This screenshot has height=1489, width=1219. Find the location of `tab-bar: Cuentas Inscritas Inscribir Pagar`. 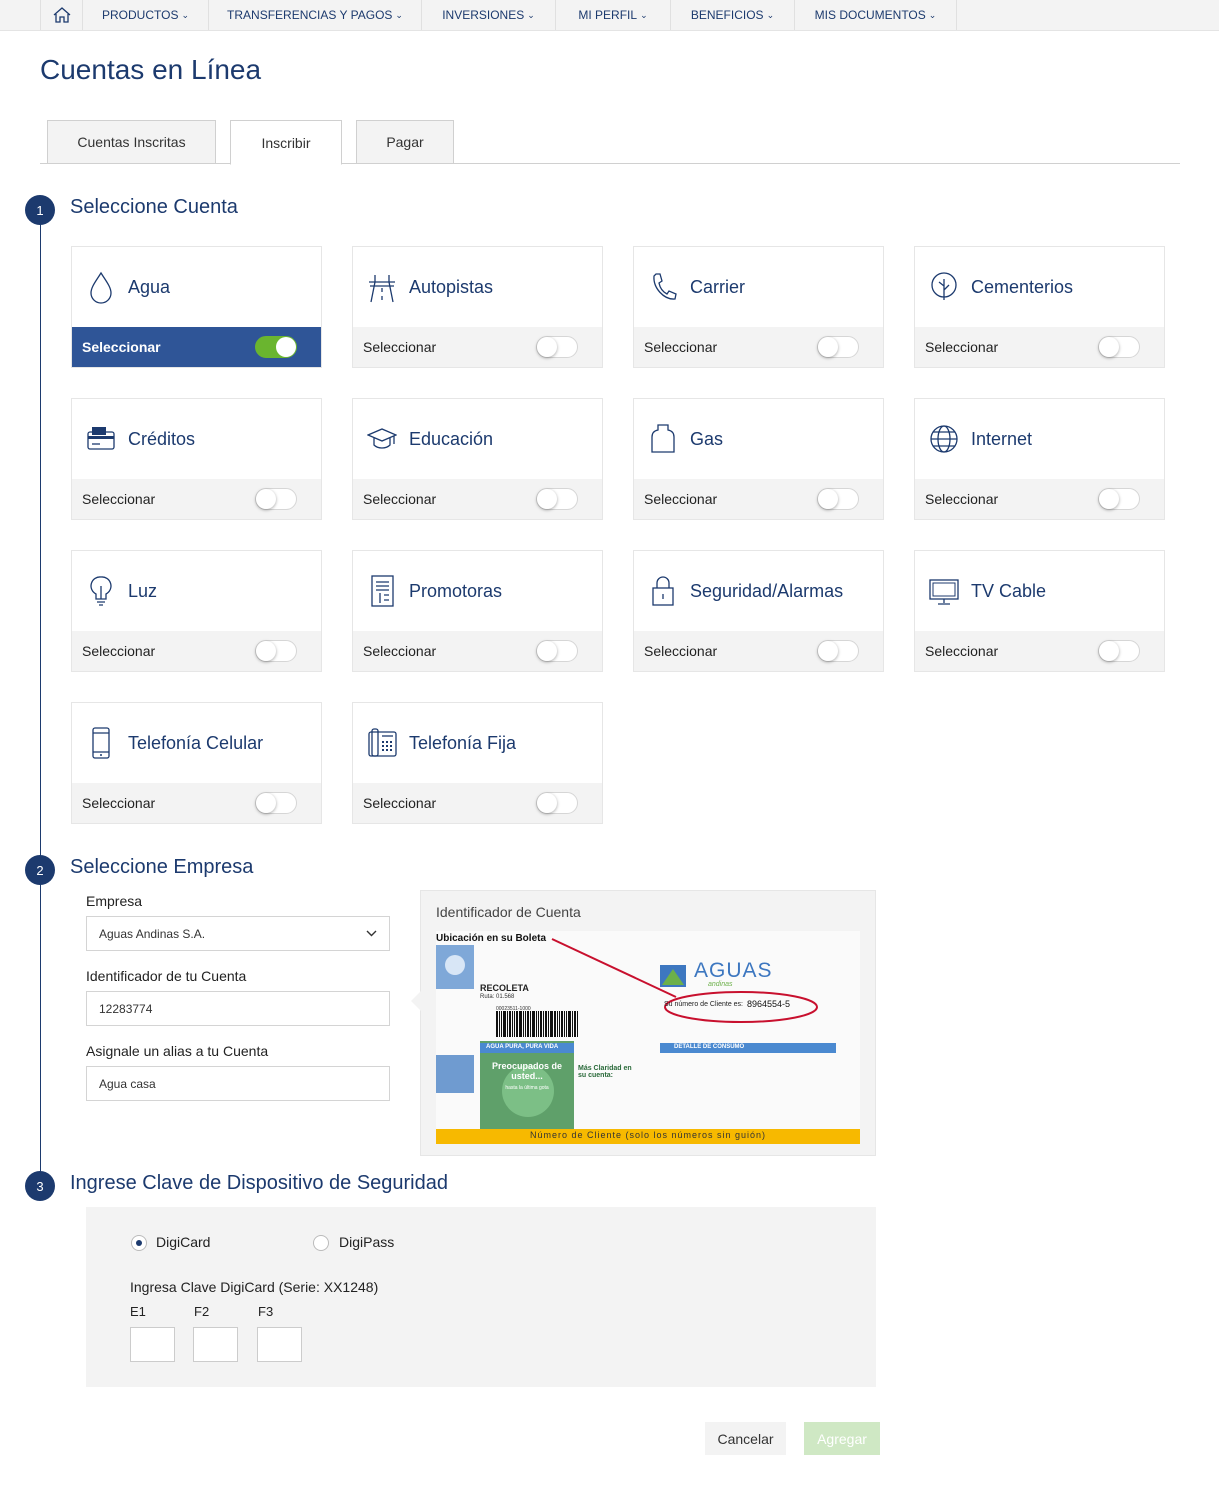

tab-bar: Cuentas Inscritas Inscribir Pagar is located at coordinates (610, 142).